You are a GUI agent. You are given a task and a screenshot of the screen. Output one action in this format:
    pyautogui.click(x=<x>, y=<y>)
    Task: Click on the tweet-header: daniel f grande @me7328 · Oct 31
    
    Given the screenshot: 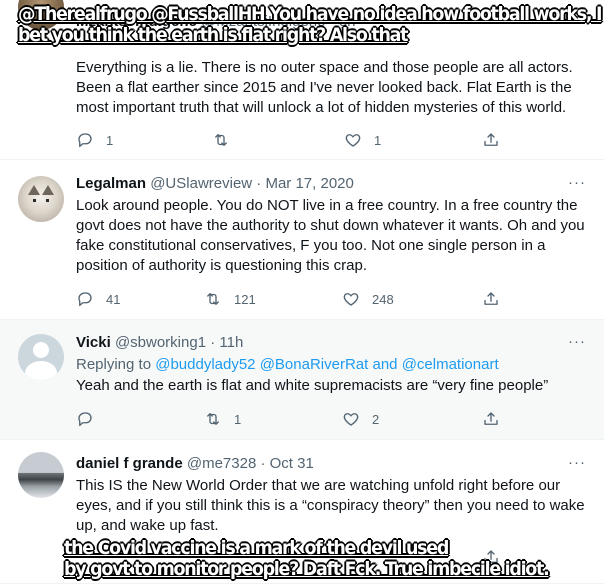 What is the action you would take?
    pyautogui.click(x=195, y=463)
    